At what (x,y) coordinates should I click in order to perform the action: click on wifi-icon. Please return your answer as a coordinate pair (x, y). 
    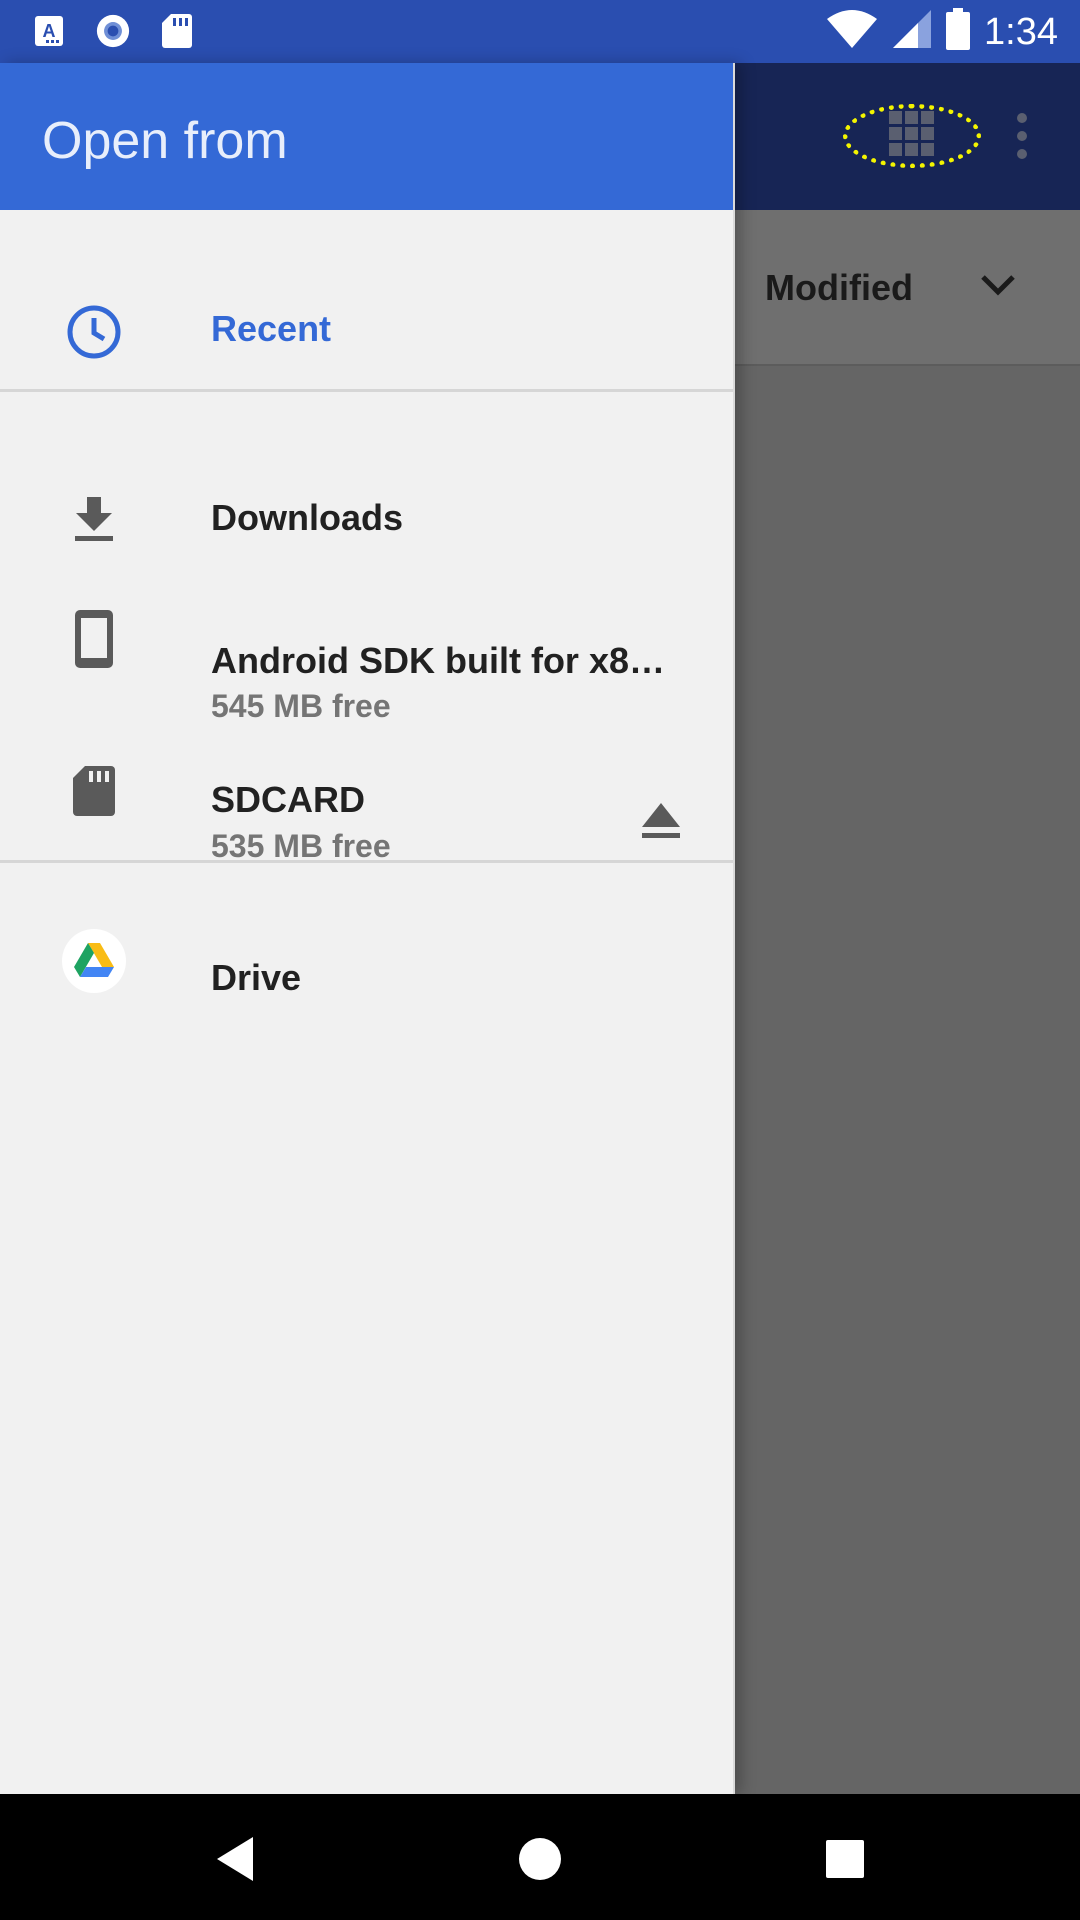
    Looking at the image, I should click on (852, 31).